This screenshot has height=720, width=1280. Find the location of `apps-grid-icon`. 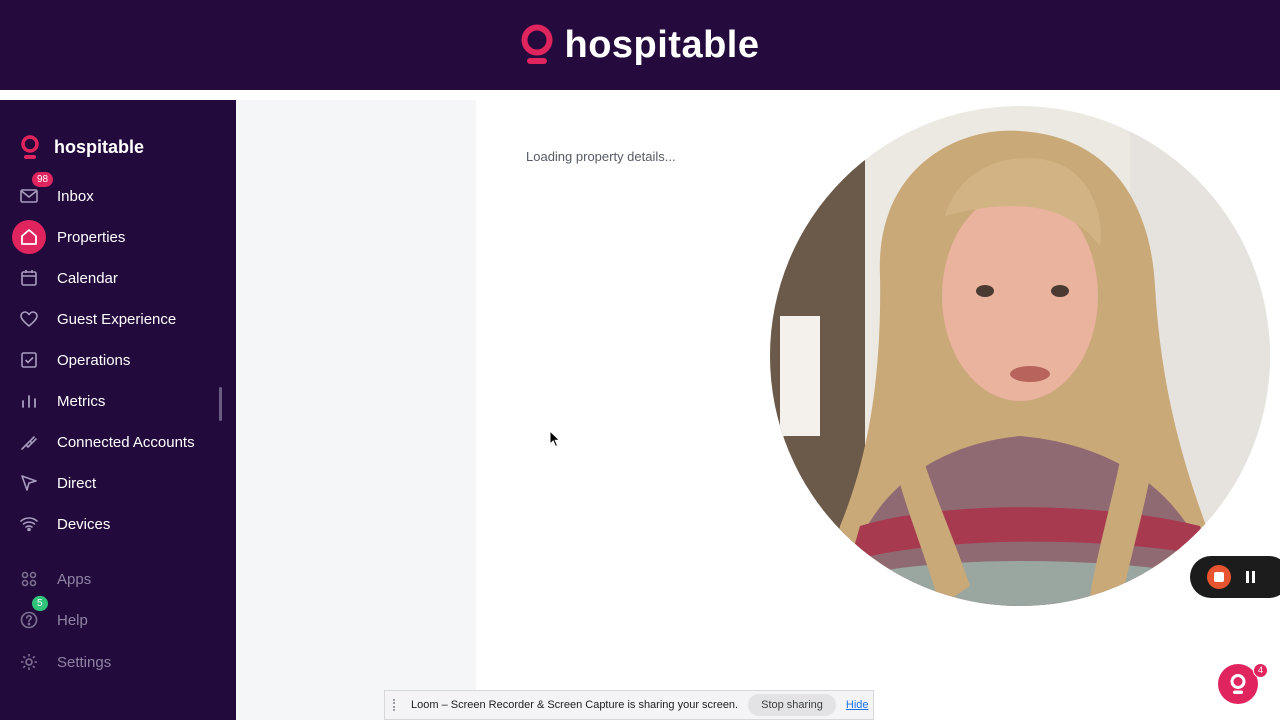

apps-grid-icon is located at coordinates (29, 579).